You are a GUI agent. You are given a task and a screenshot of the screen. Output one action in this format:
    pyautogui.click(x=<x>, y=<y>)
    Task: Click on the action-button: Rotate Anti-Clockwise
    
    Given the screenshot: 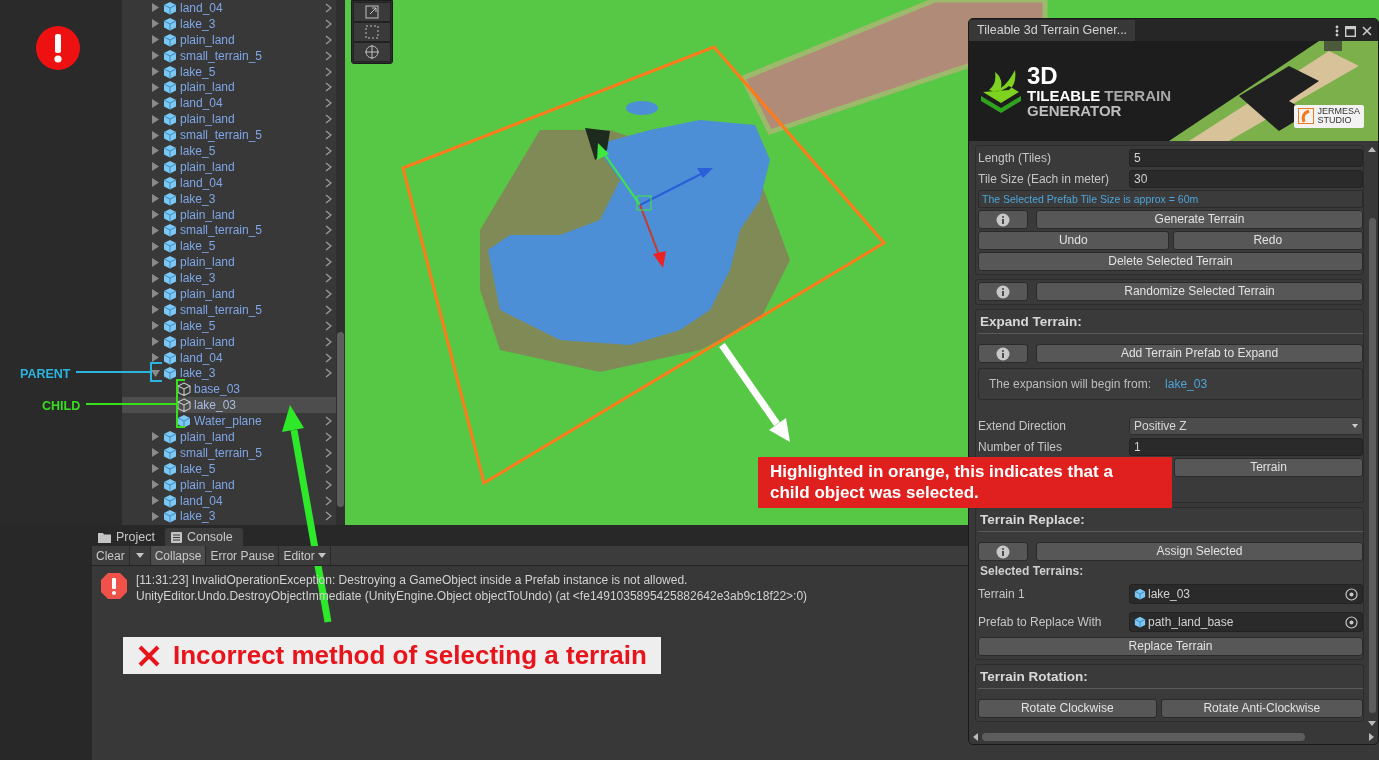 What is the action you would take?
    pyautogui.click(x=1261, y=708)
    